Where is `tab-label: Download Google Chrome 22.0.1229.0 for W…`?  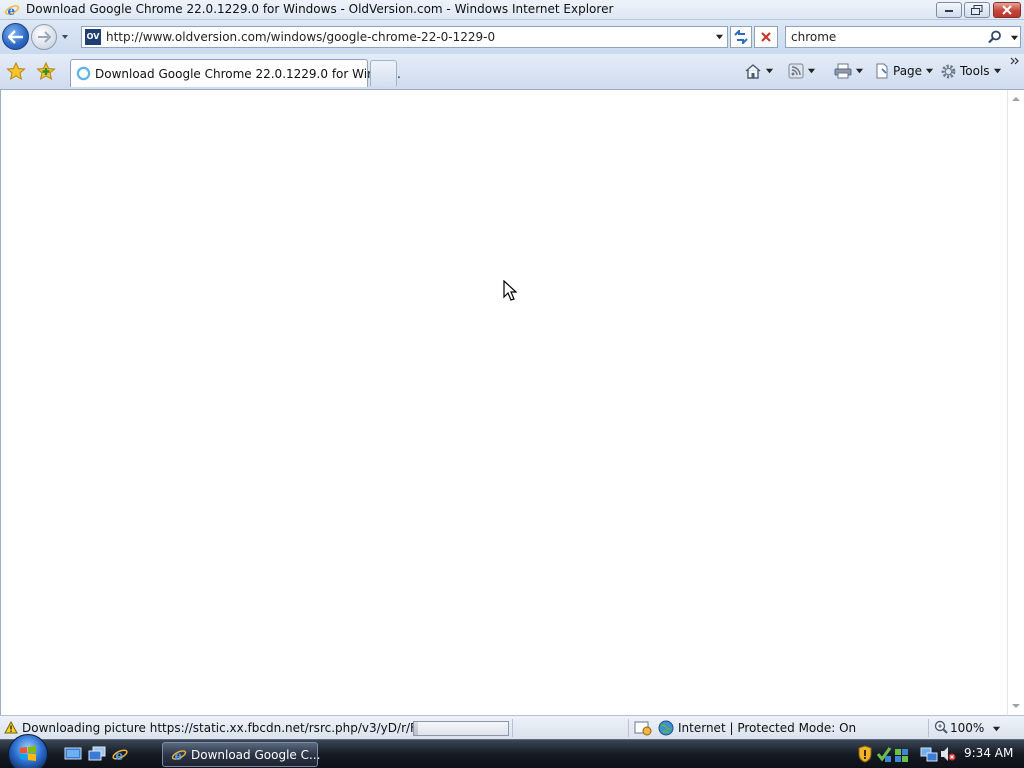
tab-label: Download Google Chrome 22.0.1229.0 for W… is located at coordinates (248, 74).